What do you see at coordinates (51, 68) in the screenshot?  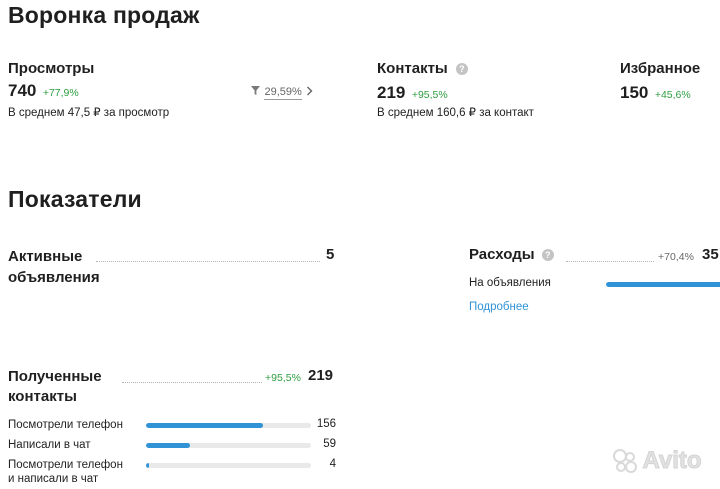 I see `views-label: Просмотры` at bounding box center [51, 68].